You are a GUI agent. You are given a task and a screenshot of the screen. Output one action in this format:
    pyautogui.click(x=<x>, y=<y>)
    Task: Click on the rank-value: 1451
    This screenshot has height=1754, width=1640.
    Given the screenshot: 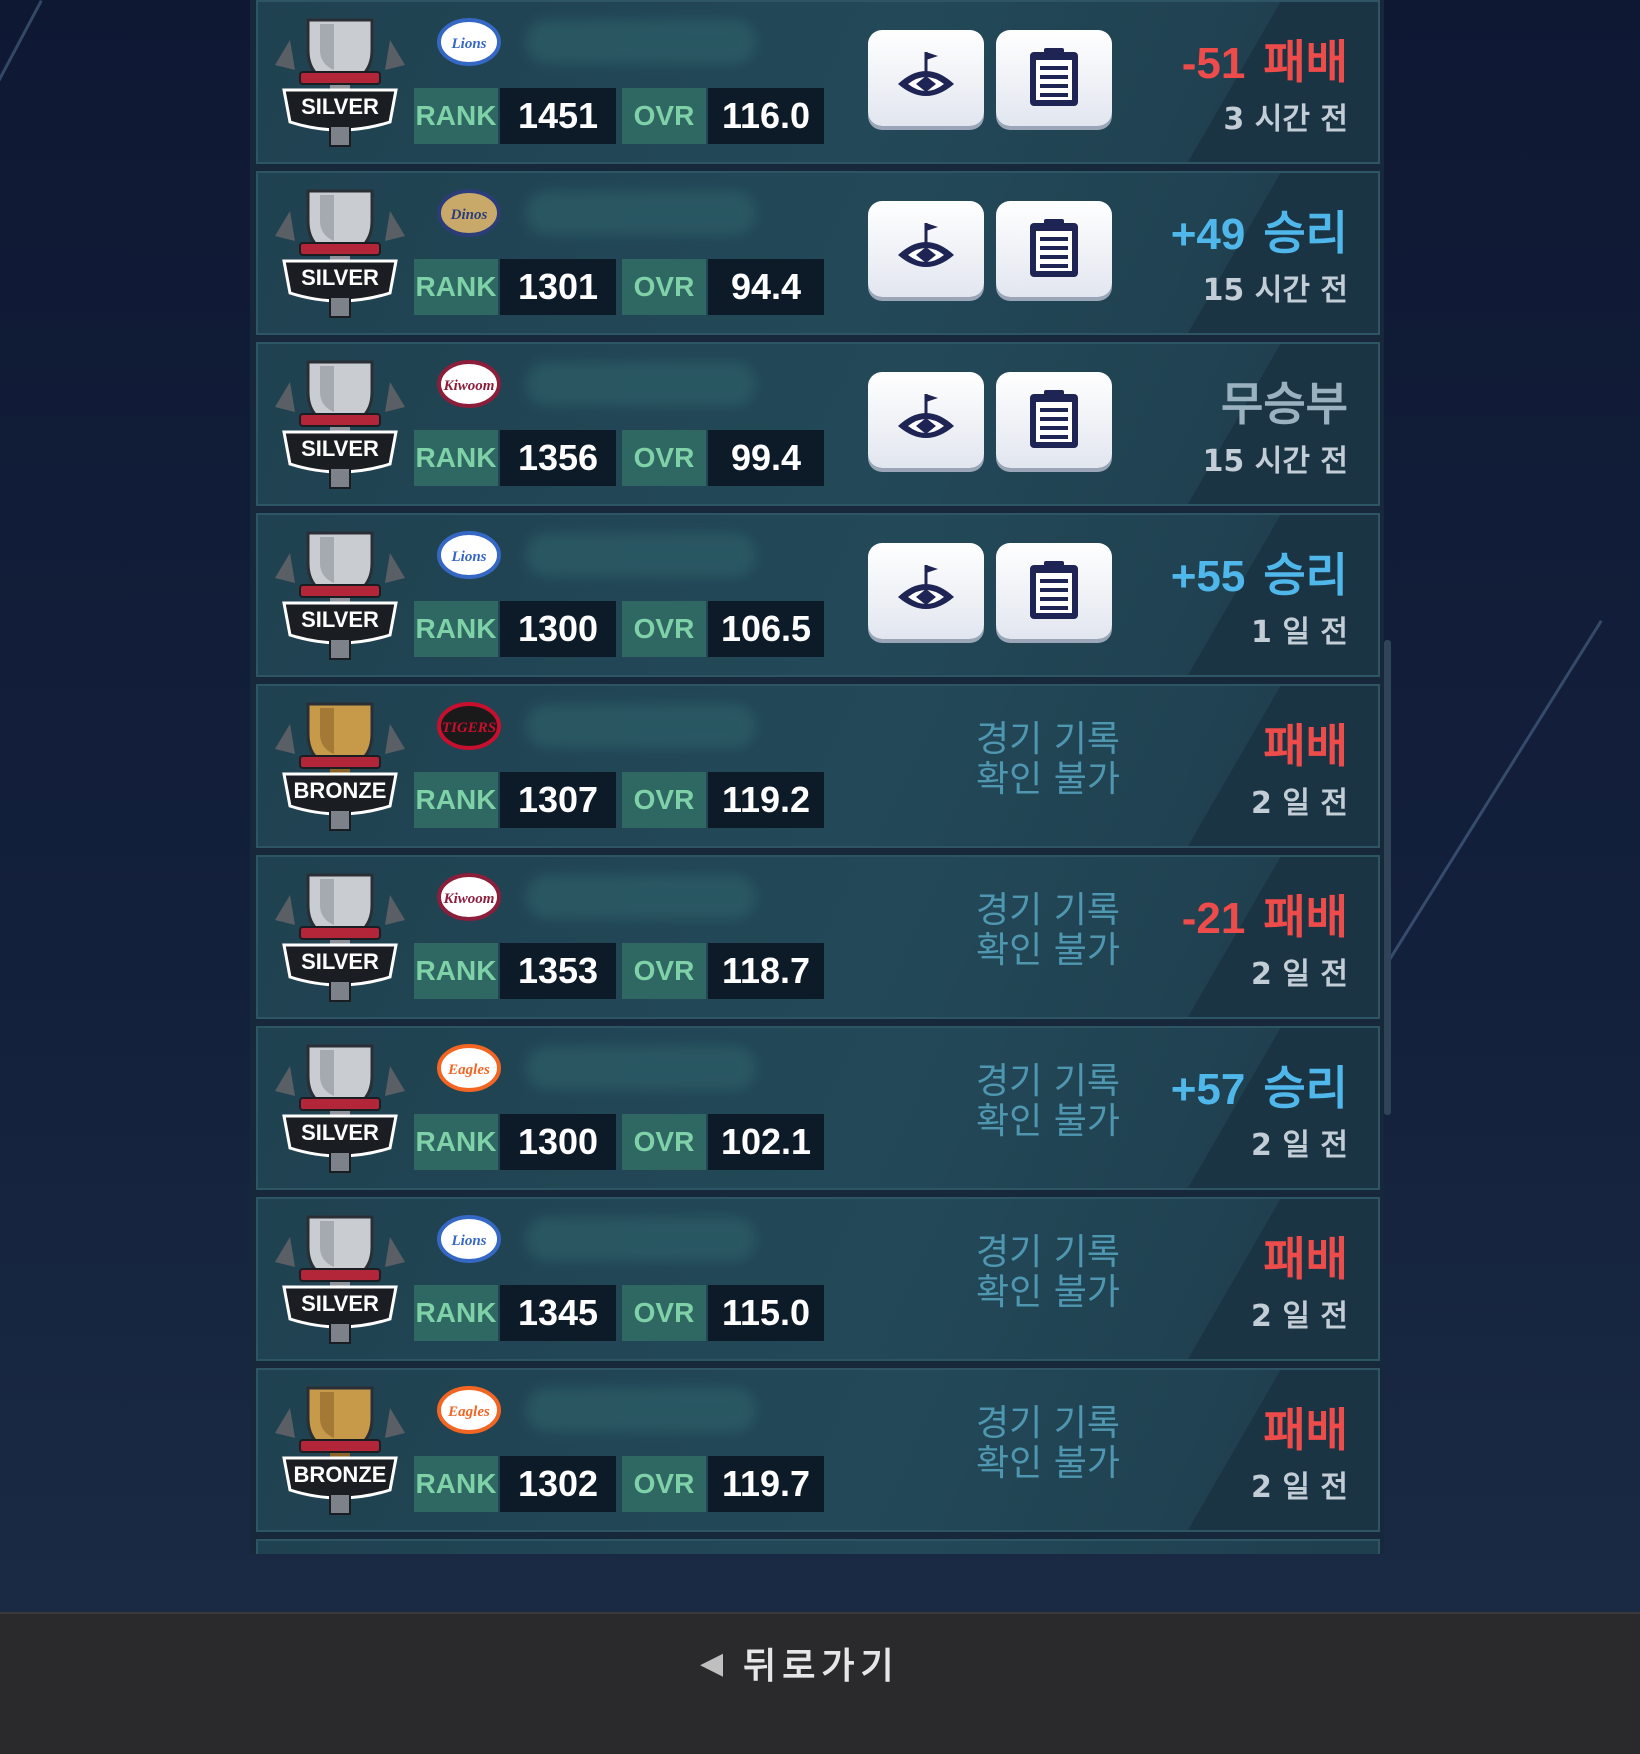 What is the action you would take?
    pyautogui.click(x=558, y=116)
    